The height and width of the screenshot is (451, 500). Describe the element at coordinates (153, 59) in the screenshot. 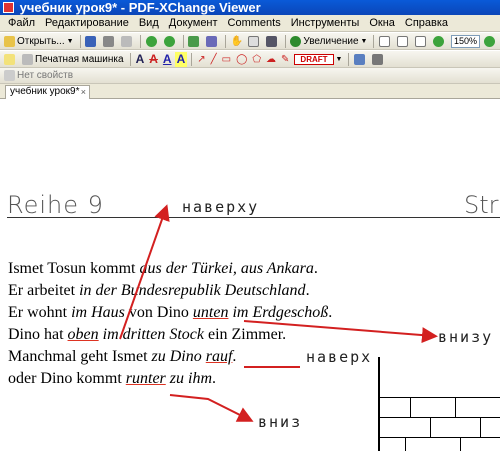

I see `strikeout-button: A` at that location.